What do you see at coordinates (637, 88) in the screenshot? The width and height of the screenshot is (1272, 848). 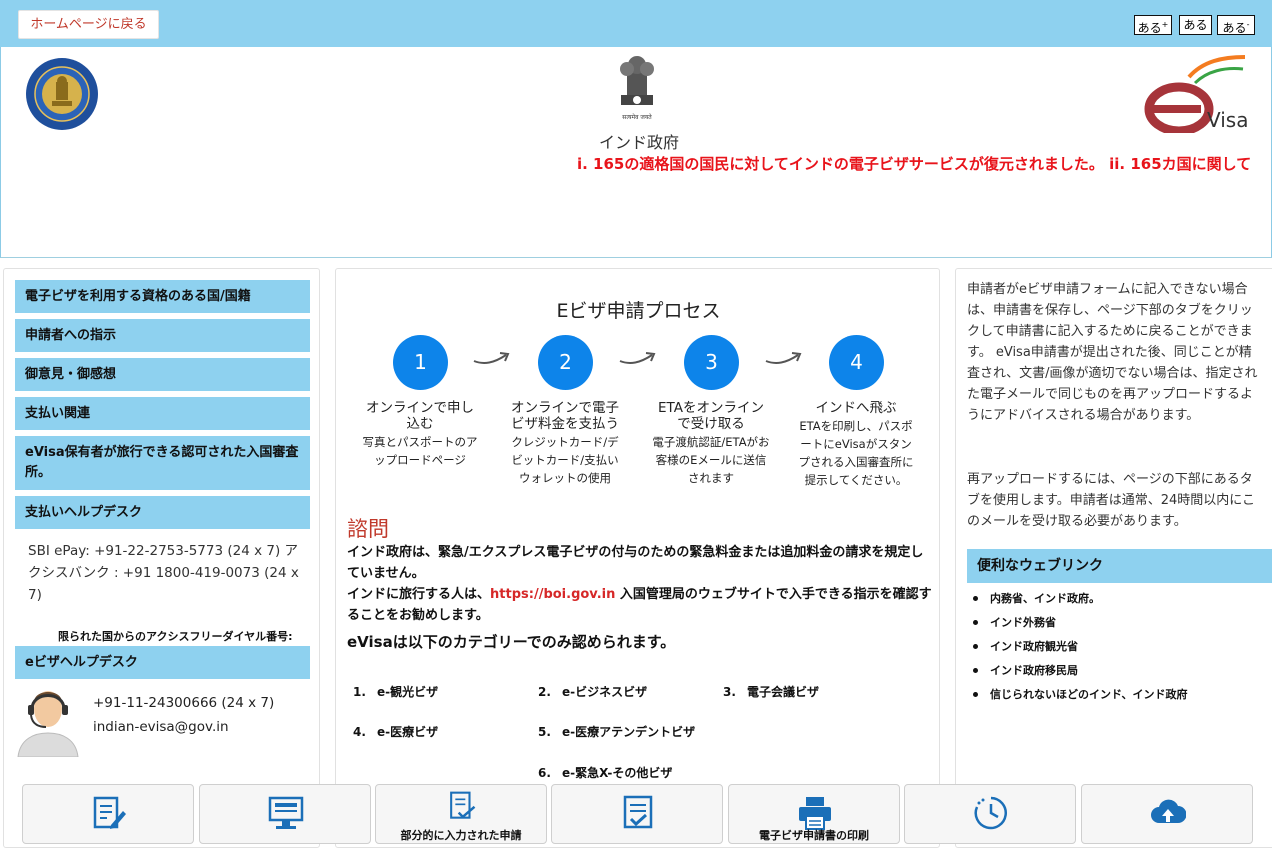 I see `national-emblem: सत्यमेव जयते` at bounding box center [637, 88].